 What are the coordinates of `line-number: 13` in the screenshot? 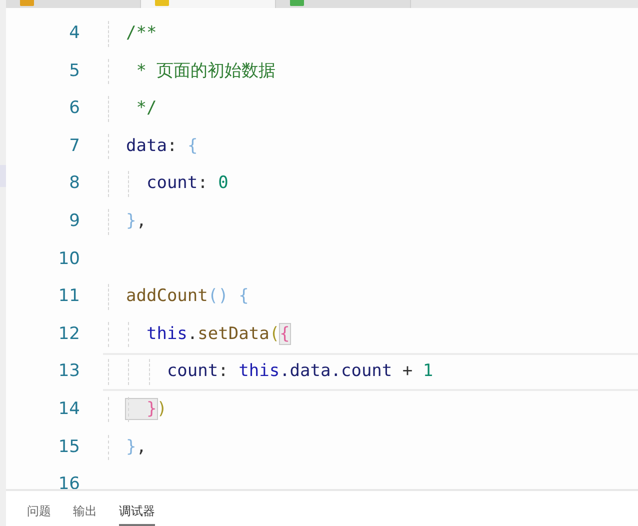 It's located at (68, 372).